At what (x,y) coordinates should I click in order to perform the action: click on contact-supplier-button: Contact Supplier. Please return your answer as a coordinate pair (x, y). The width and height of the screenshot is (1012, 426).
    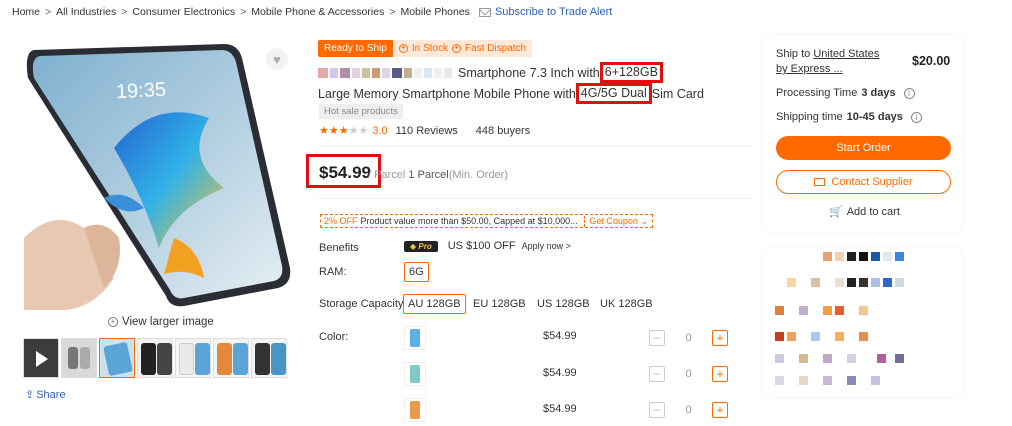
    Looking at the image, I should click on (863, 182).